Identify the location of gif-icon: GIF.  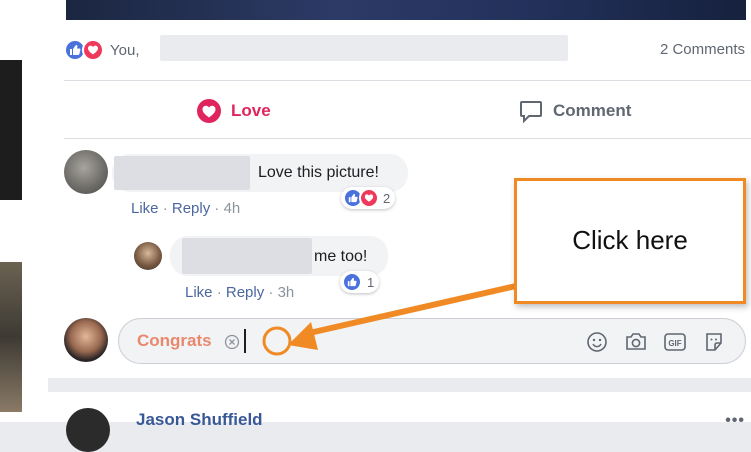
(675, 342).